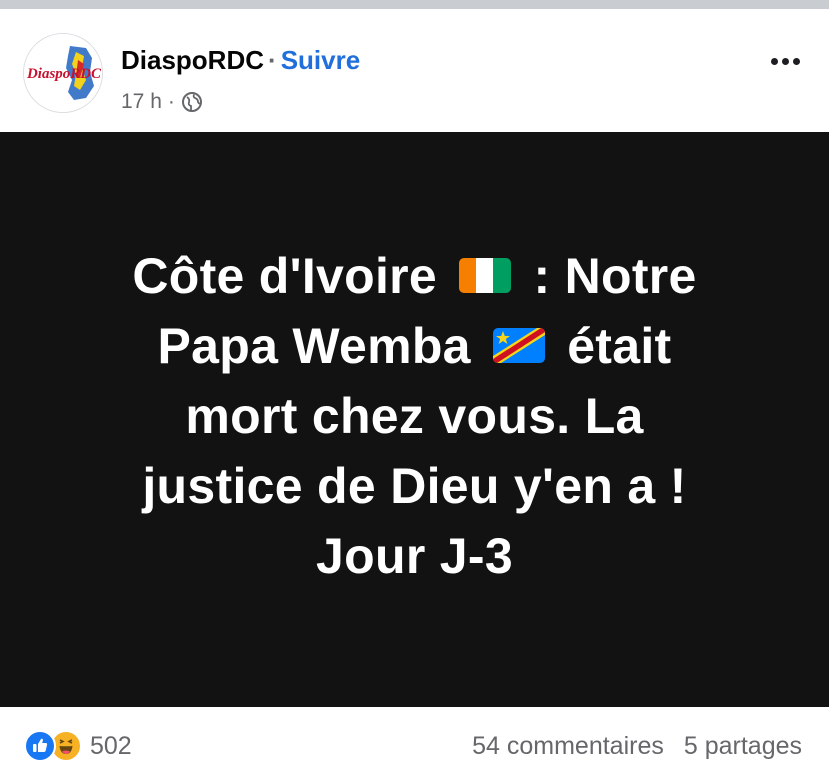  What do you see at coordinates (321, 60) in the screenshot?
I see `follow-link: Suivre` at bounding box center [321, 60].